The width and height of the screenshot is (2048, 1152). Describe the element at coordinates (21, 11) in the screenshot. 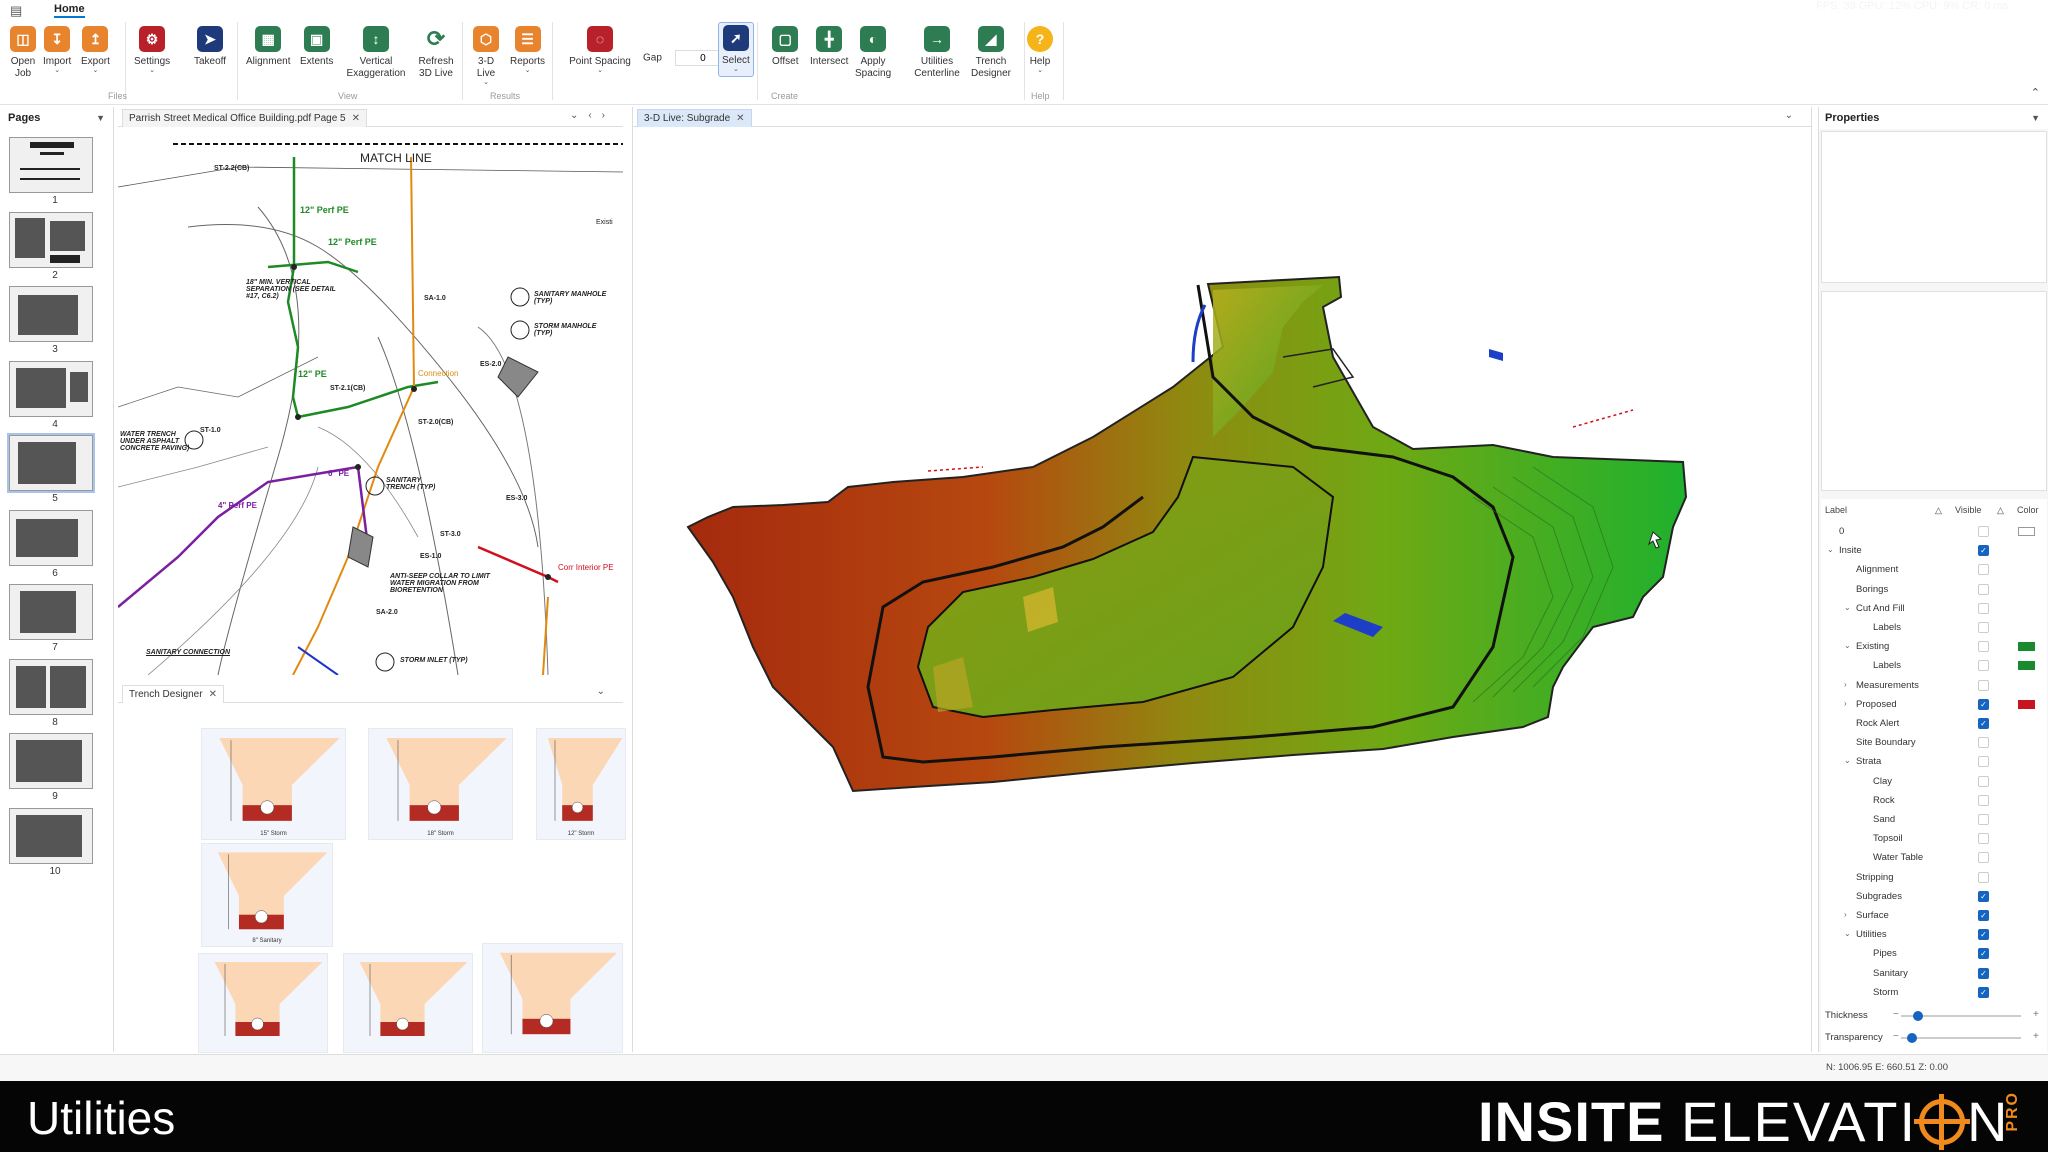

I see `app-menu-icon: ▤` at that location.